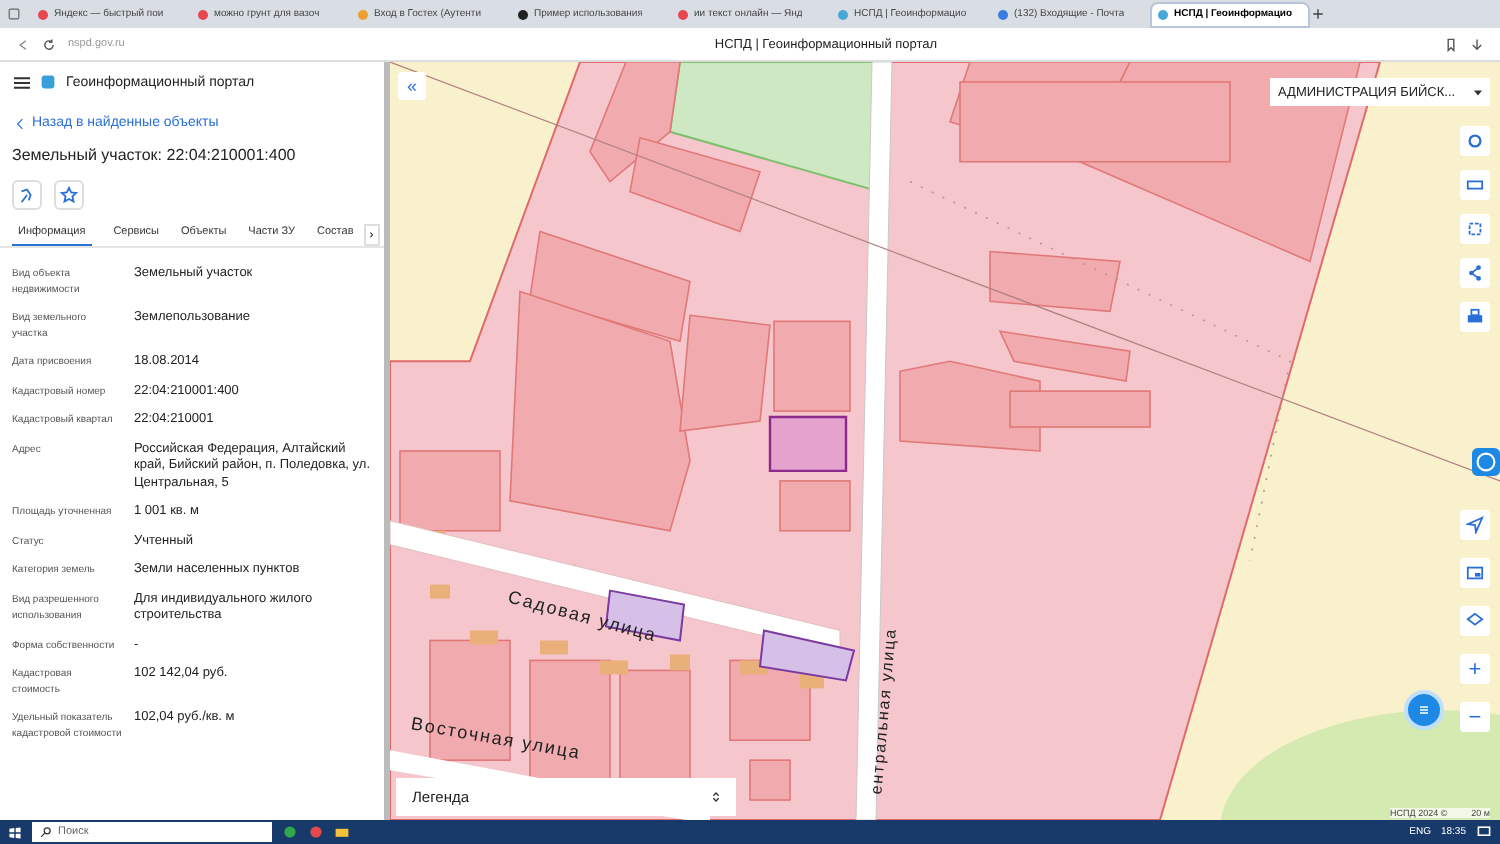  Describe the element at coordinates (496, 738) in the screenshot. I see `street-label: Восточная улица` at that location.